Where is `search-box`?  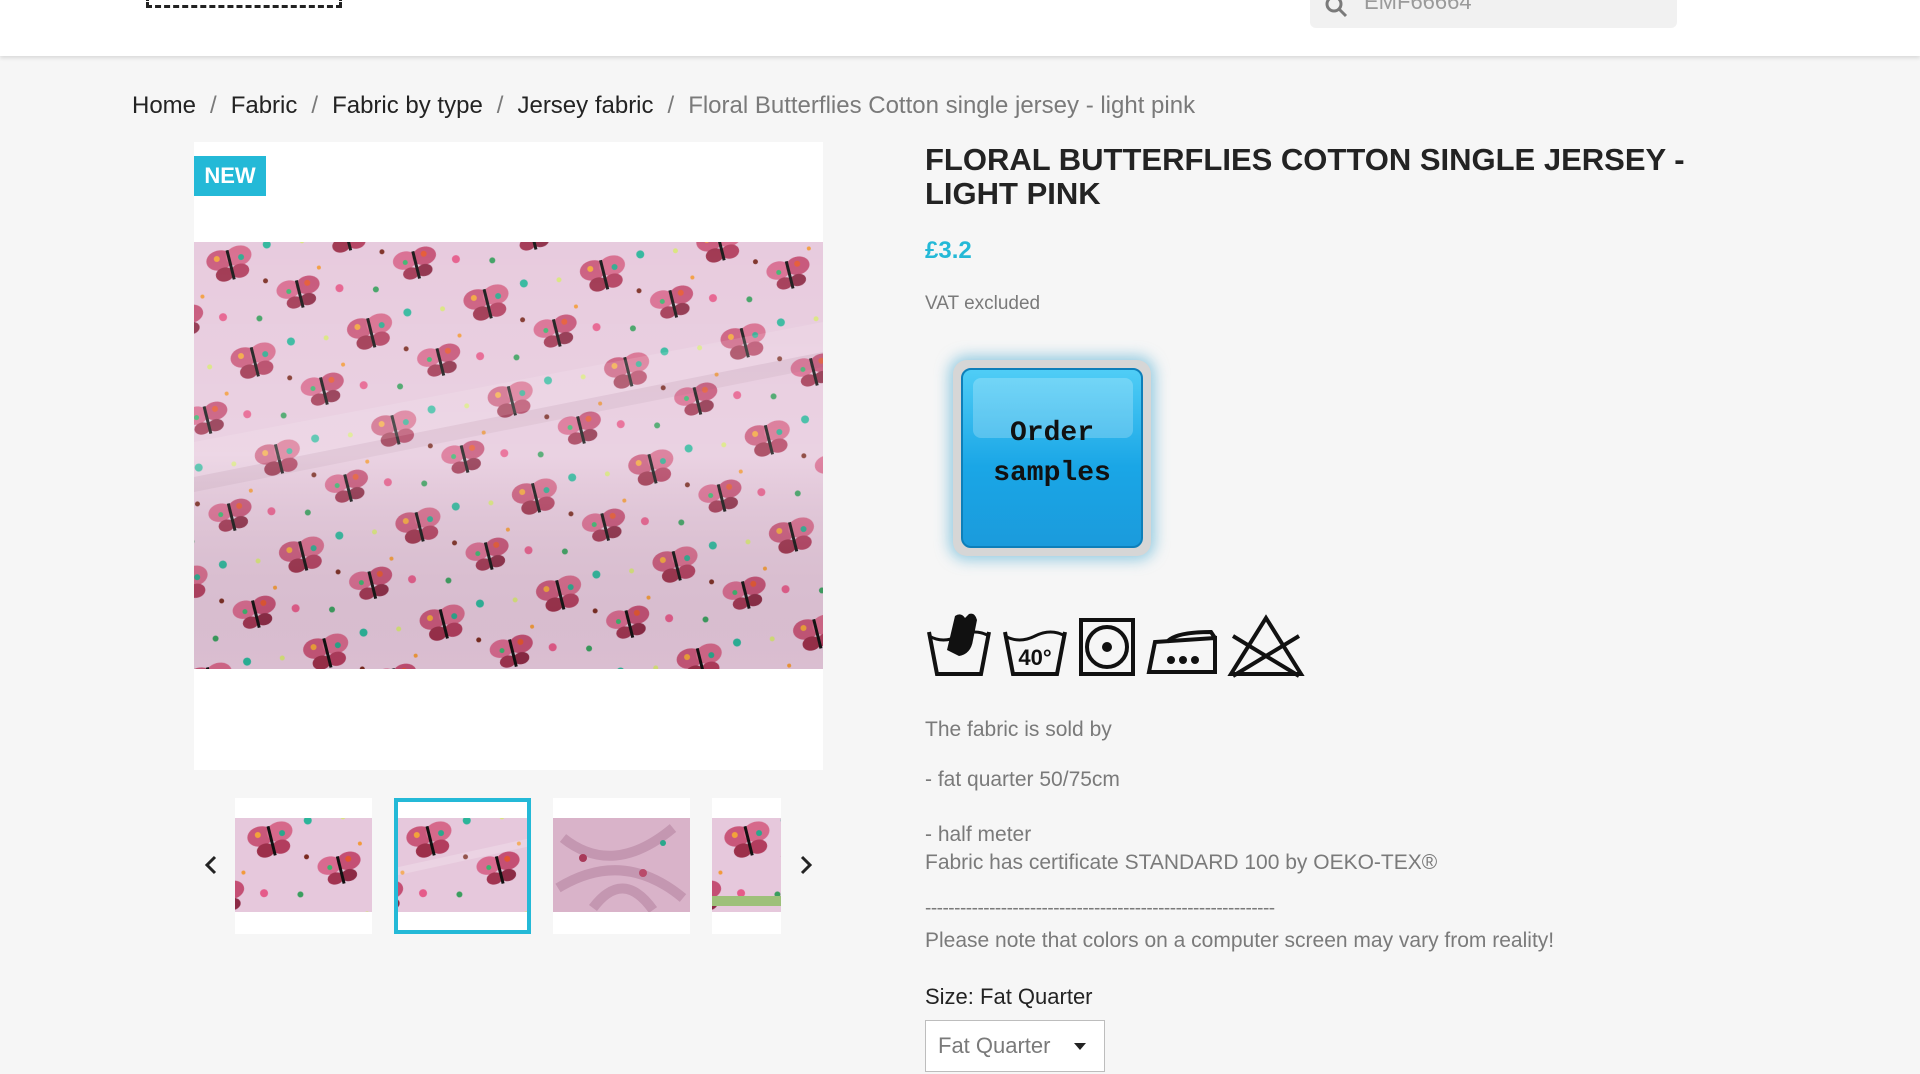
search-box is located at coordinates (1493, 14).